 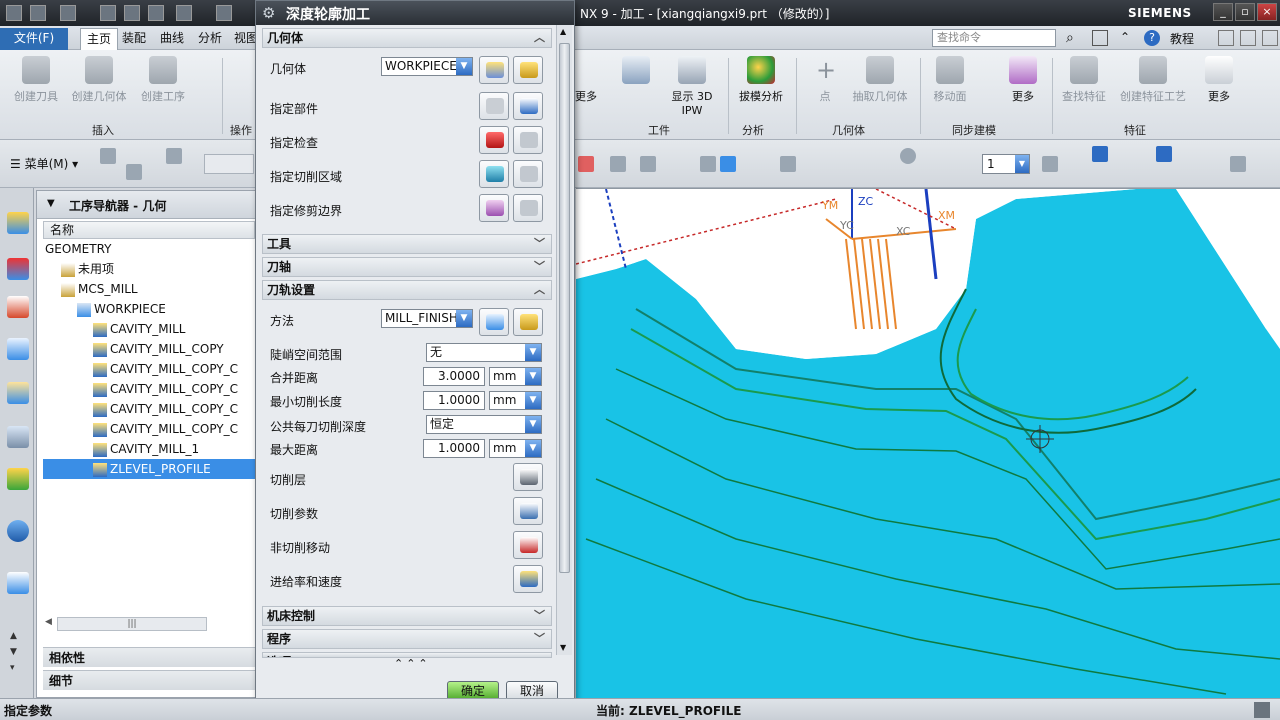 I want to click on cut-icon, so click(x=108, y=13).